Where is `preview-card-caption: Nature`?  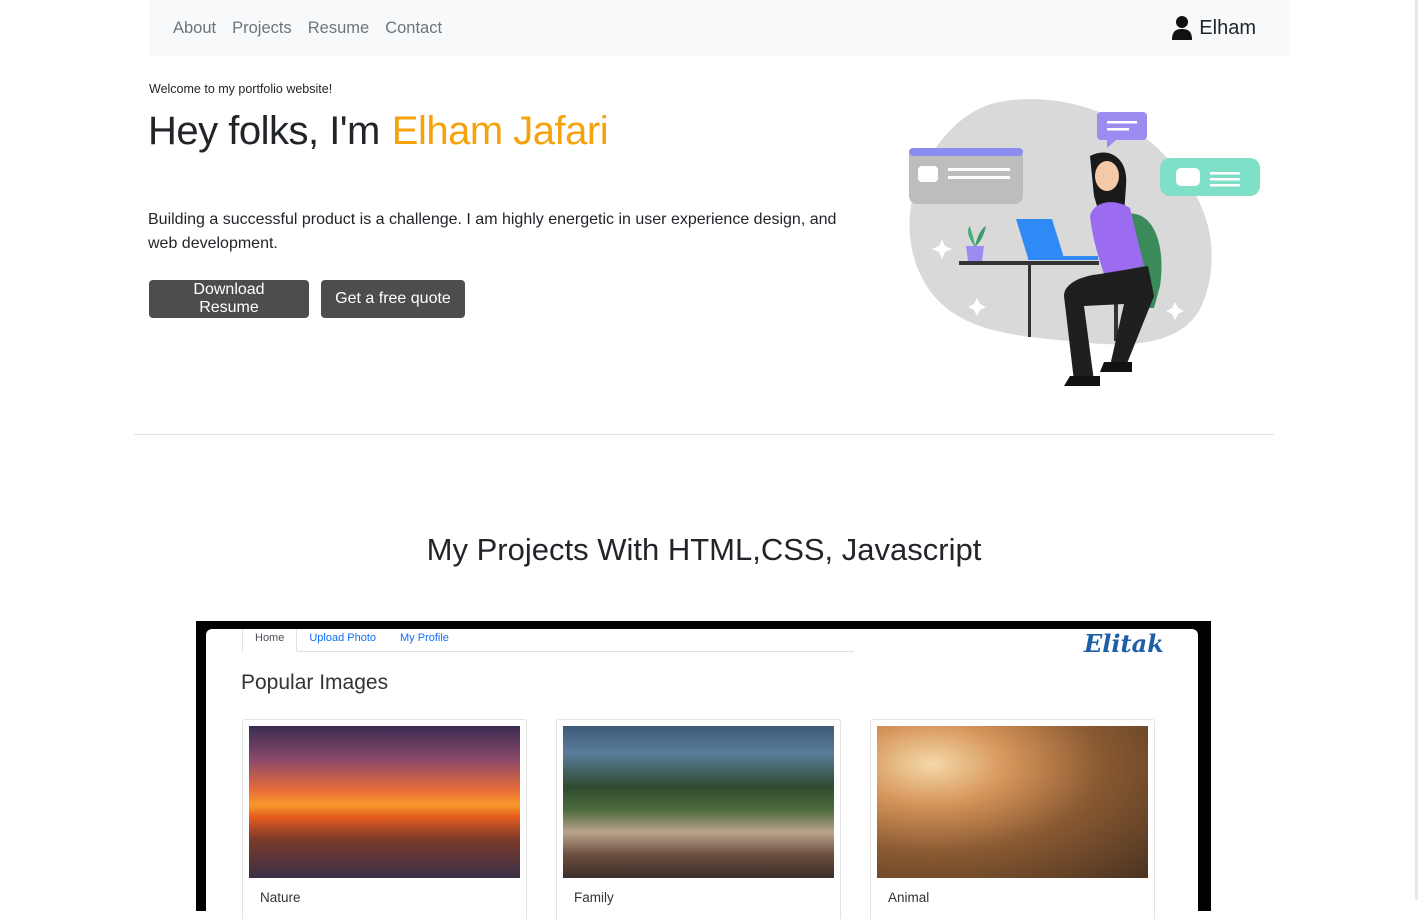 preview-card-caption: Nature is located at coordinates (280, 897).